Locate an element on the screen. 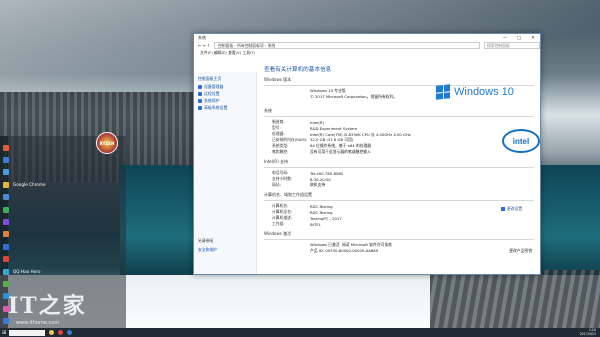 This screenshot has height=337, width=600. change-settings-link: 更改设置 is located at coordinates (511, 209).